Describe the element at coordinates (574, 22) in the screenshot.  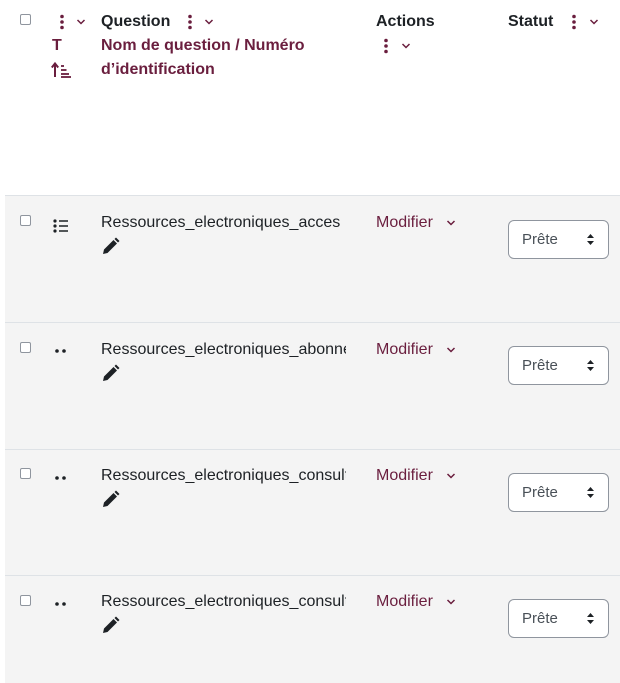
I see `status-column-menu-icon` at that location.